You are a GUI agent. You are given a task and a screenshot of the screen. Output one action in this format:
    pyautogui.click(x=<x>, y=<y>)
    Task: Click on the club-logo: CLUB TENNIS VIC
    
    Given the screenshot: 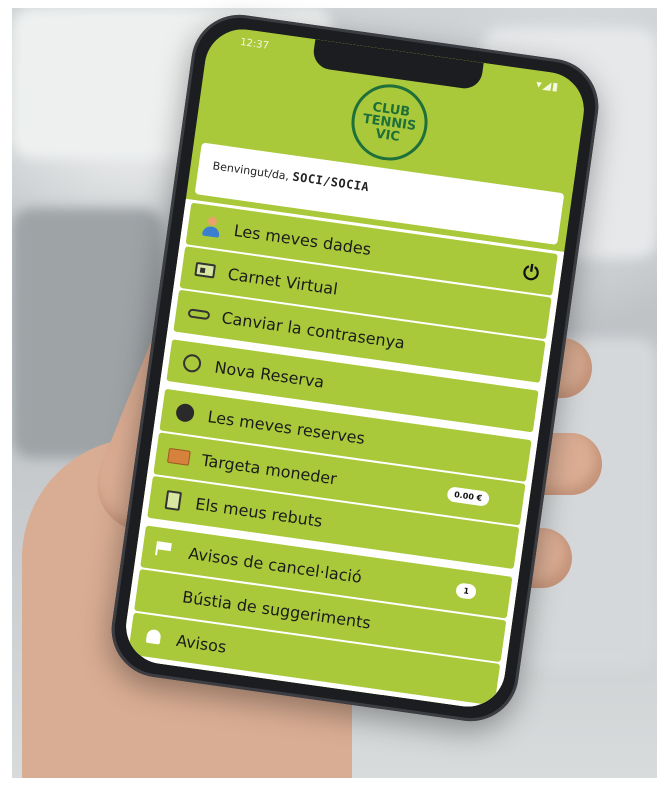 What is the action you would take?
    pyautogui.click(x=389, y=122)
    